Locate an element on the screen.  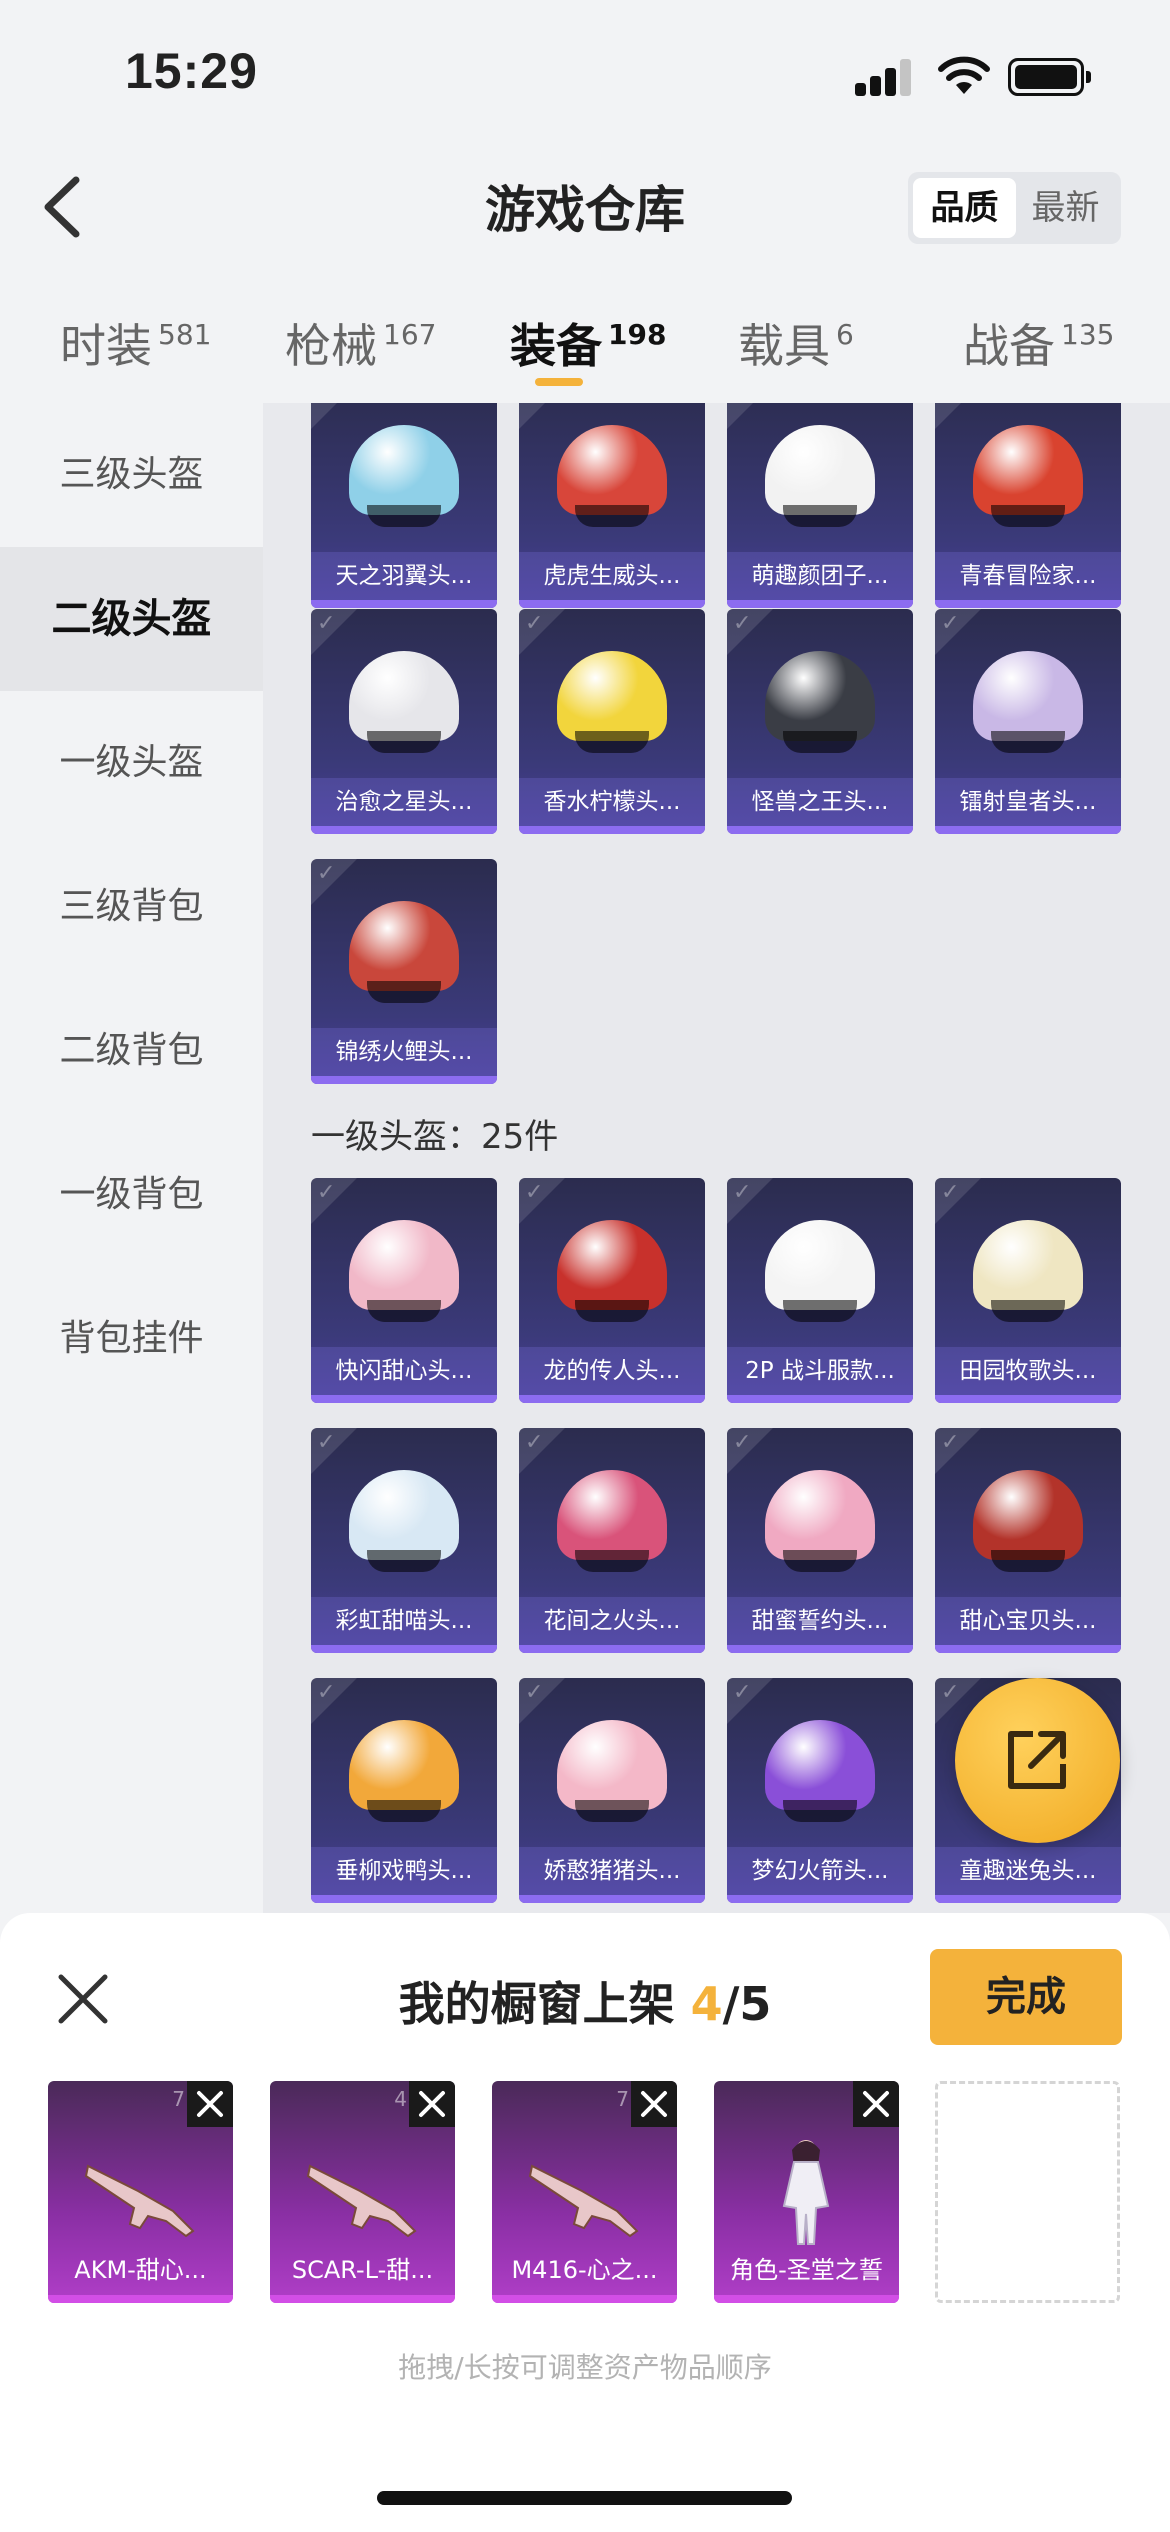
showcase-item-name: 角色-圣堂之誓 is located at coordinates (806, 2270).